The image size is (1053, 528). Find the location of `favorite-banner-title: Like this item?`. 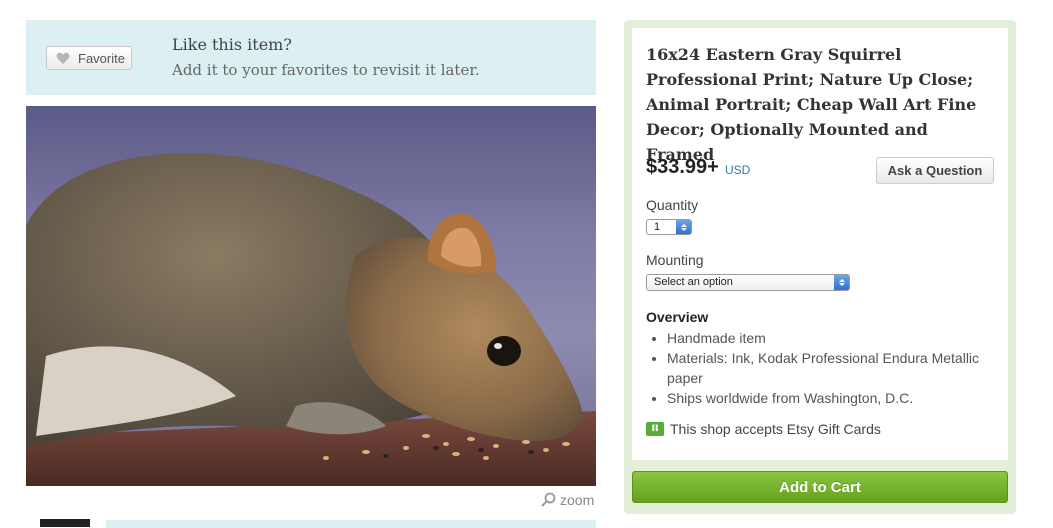

favorite-banner-title: Like this item? is located at coordinates (232, 44).